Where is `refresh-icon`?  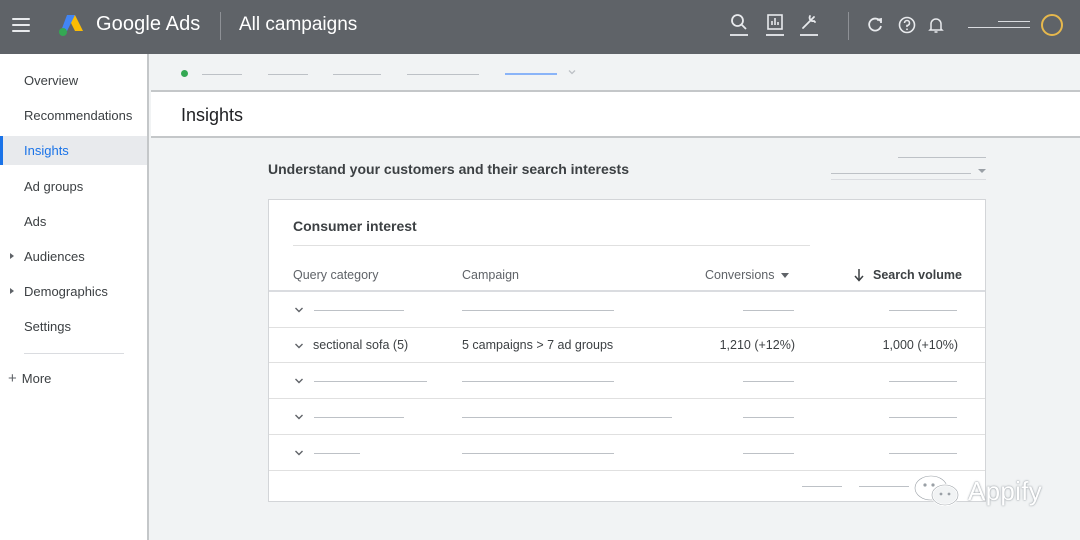 refresh-icon is located at coordinates (875, 25).